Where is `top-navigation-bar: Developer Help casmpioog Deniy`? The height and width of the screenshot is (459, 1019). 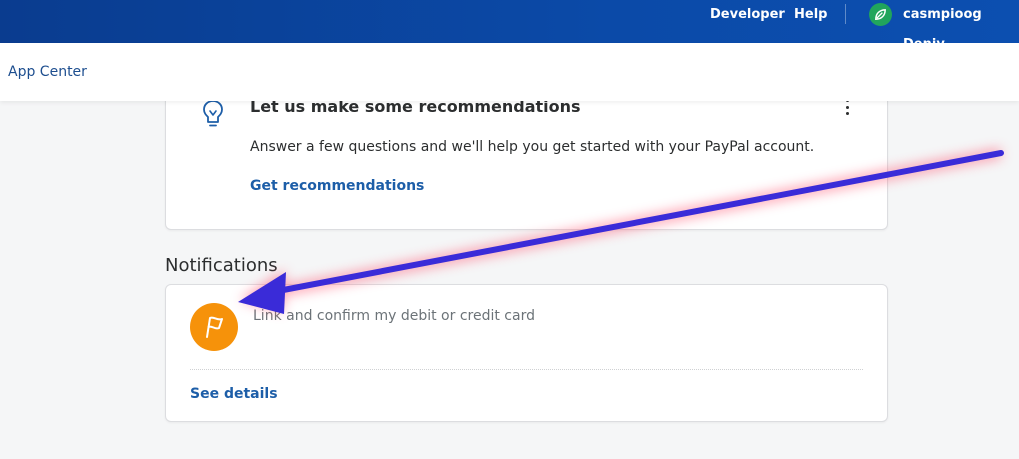 top-navigation-bar: Developer Help casmpioog Deniy is located at coordinates (509, 26).